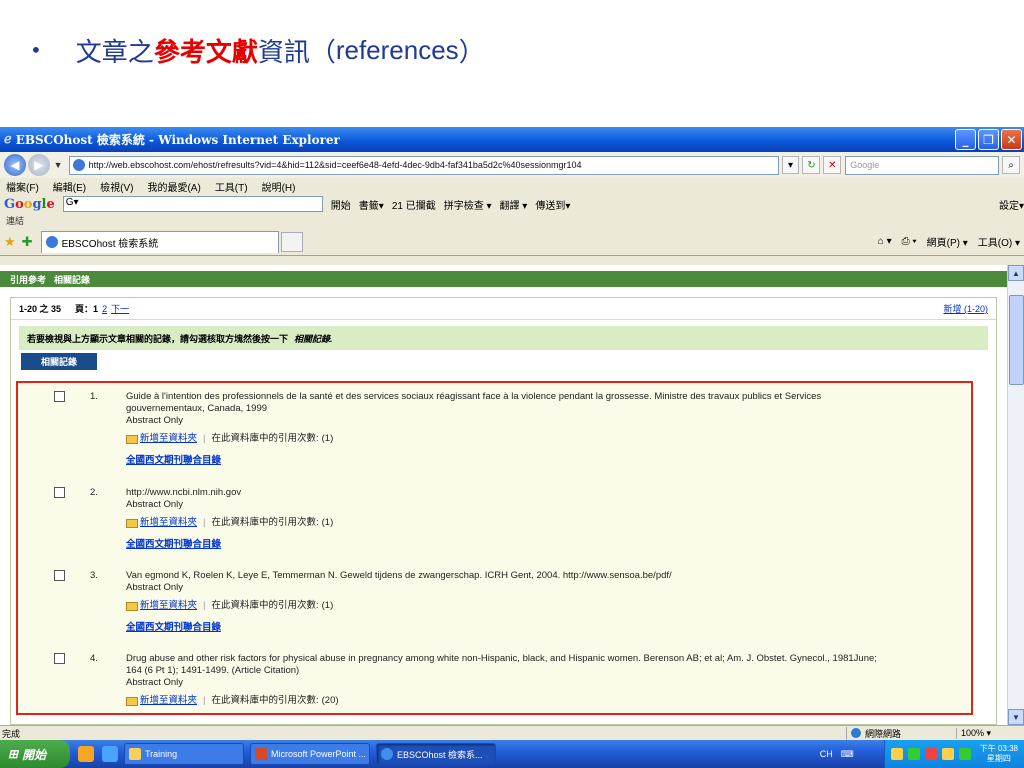 This screenshot has height=768, width=1024. What do you see at coordinates (552, 204) in the screenshot?
I see `send-to-button: 傳送到▾` at bounding box center [552, 204].